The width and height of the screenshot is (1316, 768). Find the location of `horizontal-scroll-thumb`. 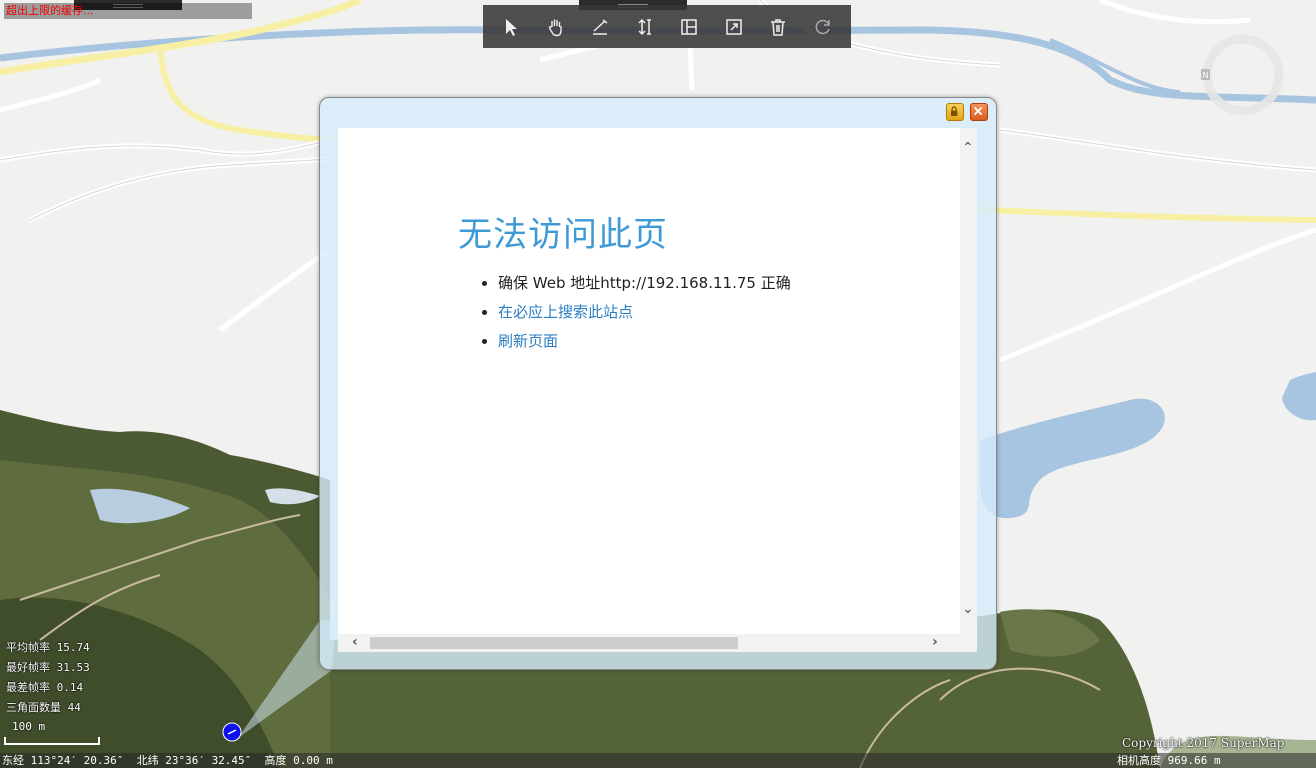

horizontal-scroll-thumb is located at coordinates (554, 643).